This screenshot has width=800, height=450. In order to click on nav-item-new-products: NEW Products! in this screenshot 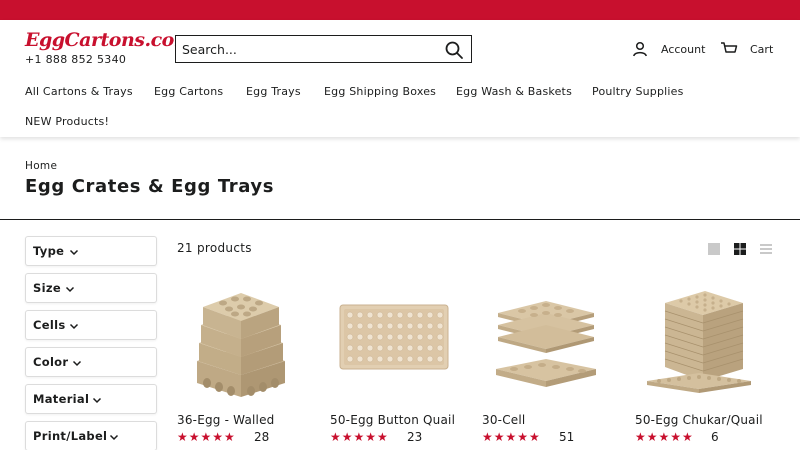, I will do `click(67, 121)`.